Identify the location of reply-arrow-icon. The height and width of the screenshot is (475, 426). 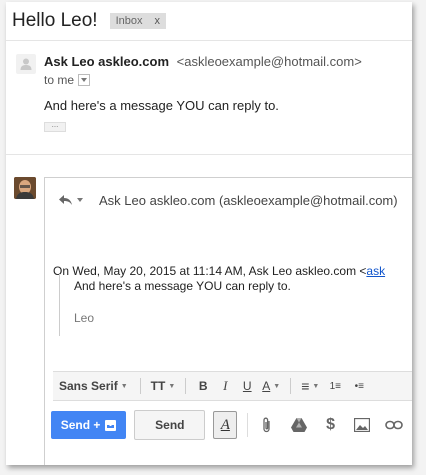
(65, 200).